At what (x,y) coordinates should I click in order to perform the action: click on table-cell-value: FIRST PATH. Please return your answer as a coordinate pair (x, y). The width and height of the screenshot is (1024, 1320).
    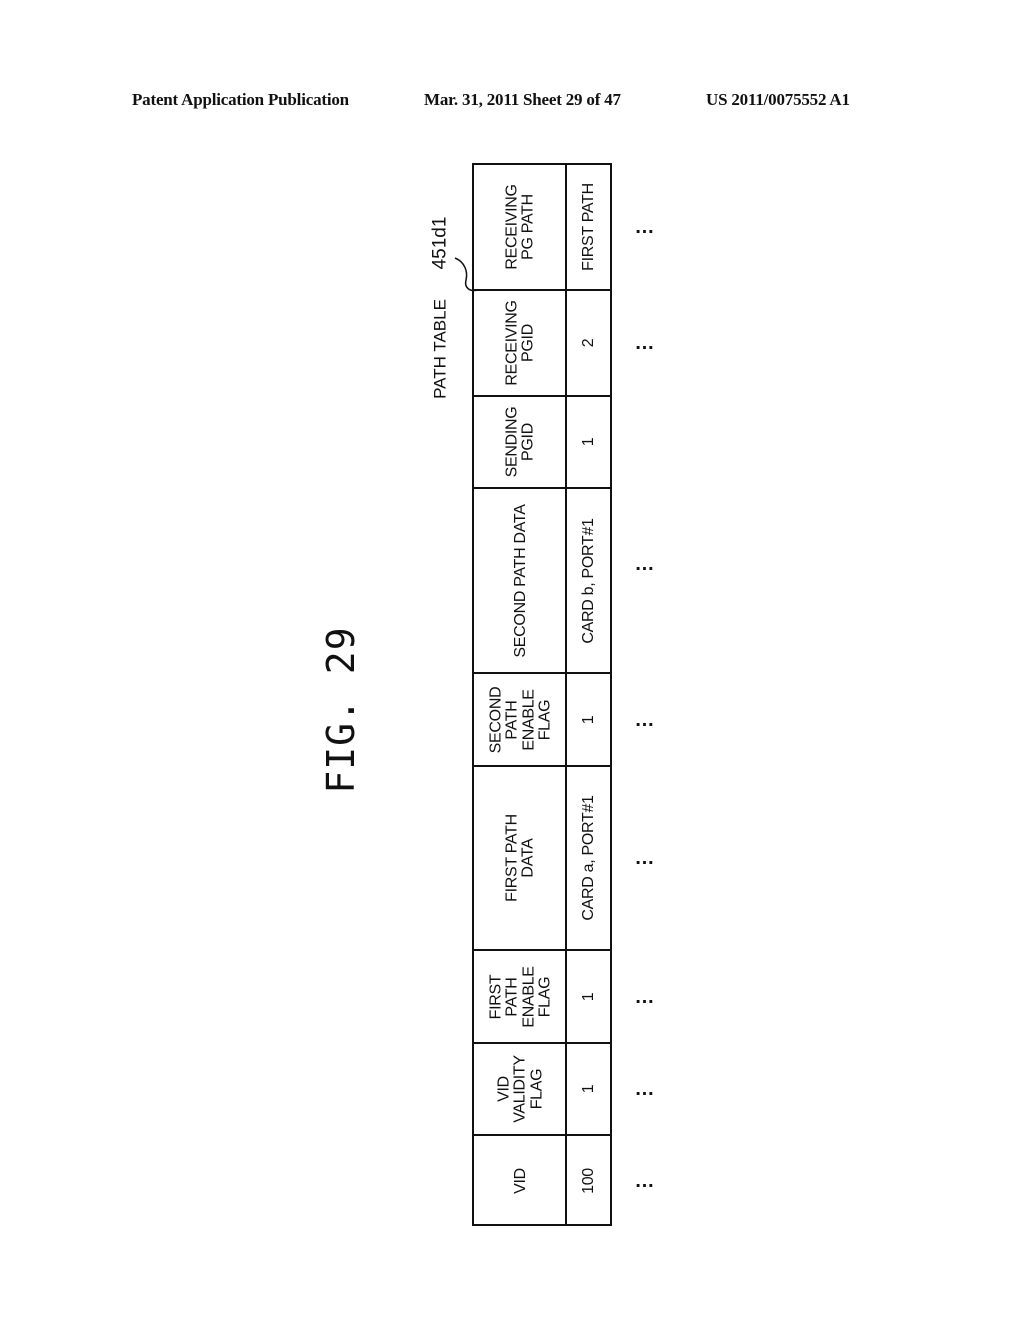
    Looking at the image, I should click on (588, 226).